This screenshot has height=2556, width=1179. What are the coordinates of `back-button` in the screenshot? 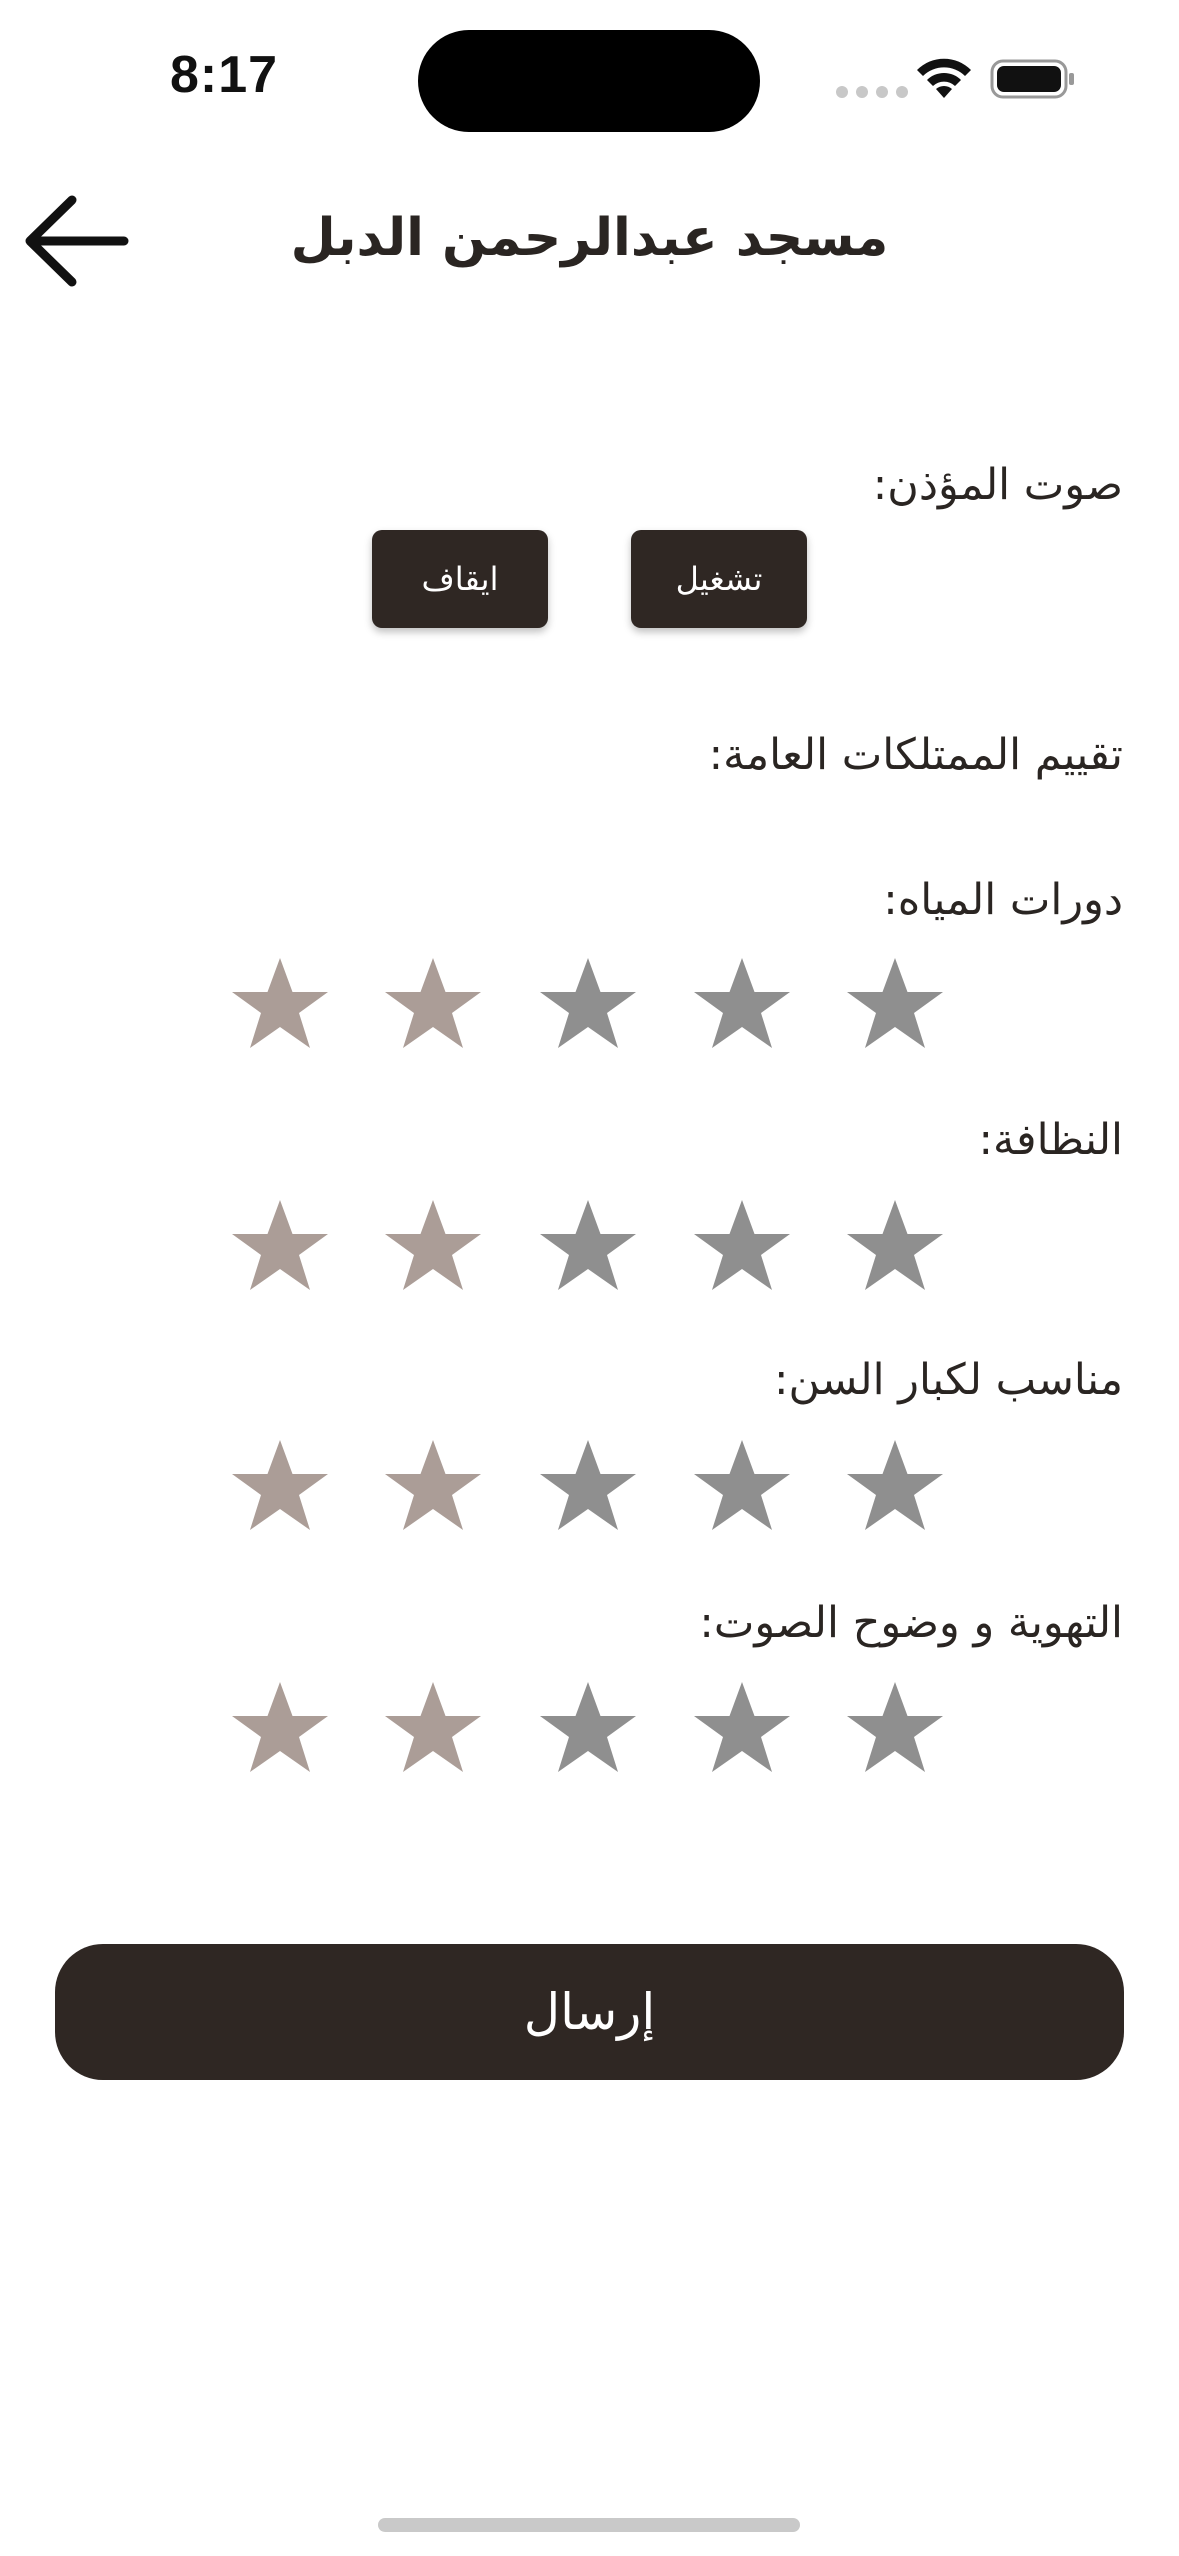 It's located at (76, 241).